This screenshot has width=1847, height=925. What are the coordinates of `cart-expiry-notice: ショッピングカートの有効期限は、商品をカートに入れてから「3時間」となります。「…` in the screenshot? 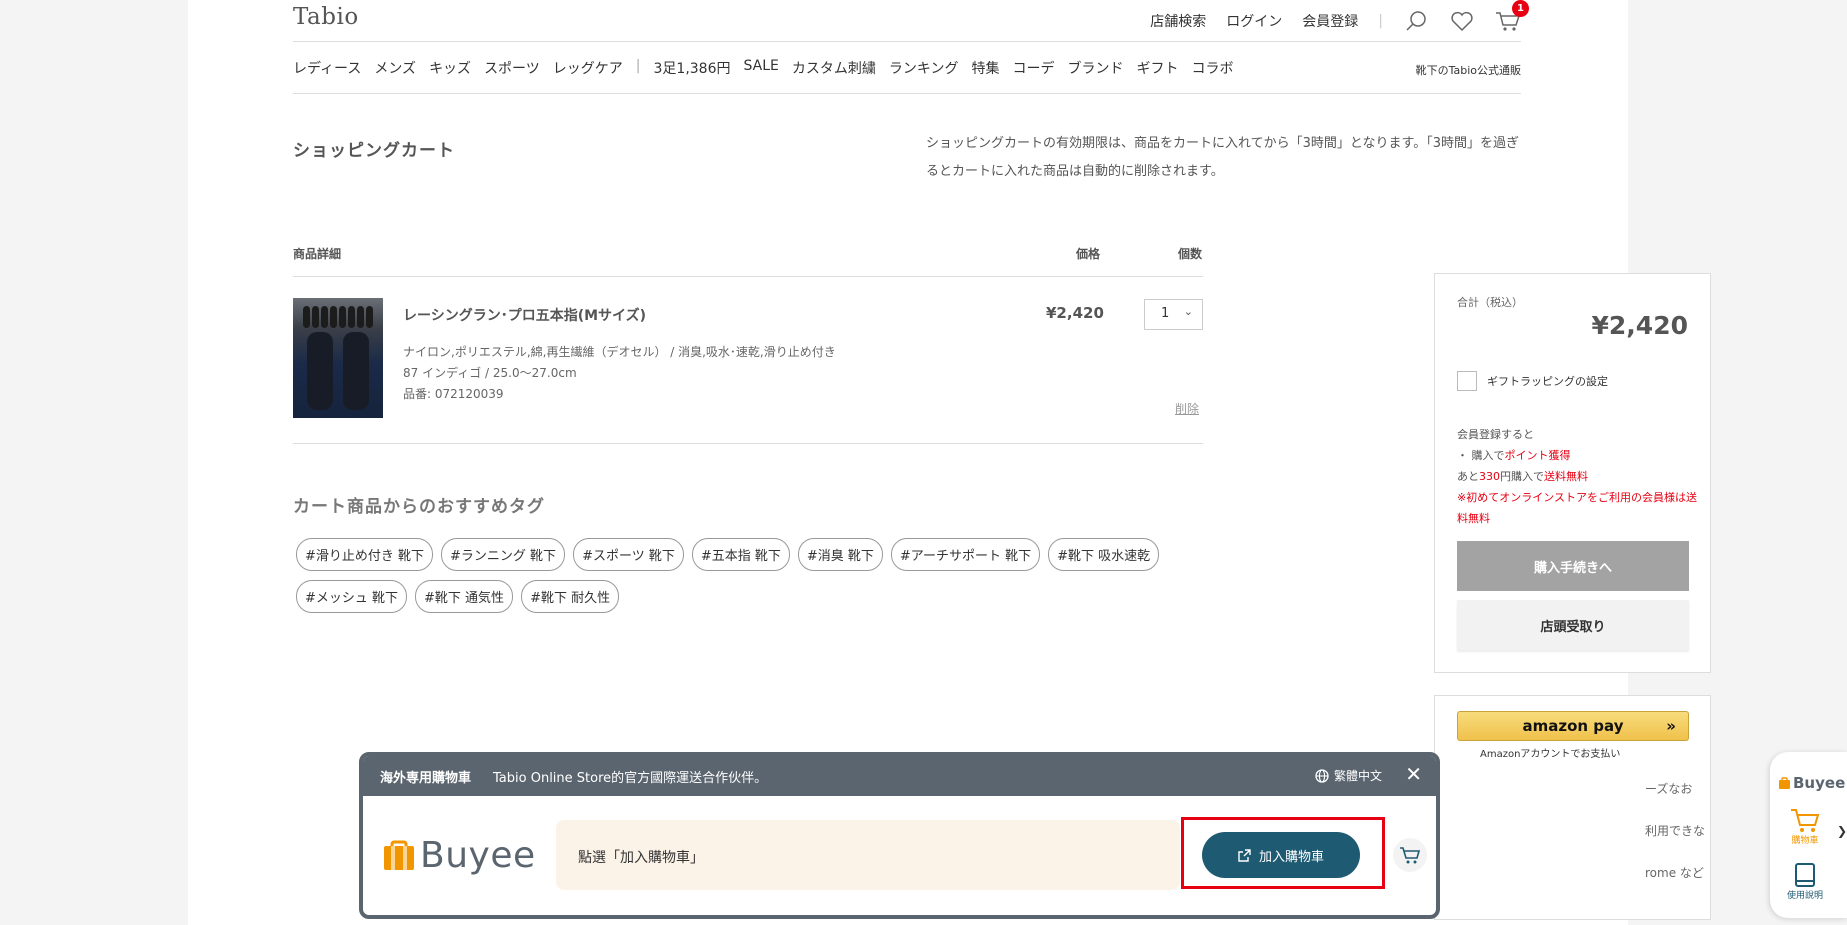 It's located at (1222, 157).